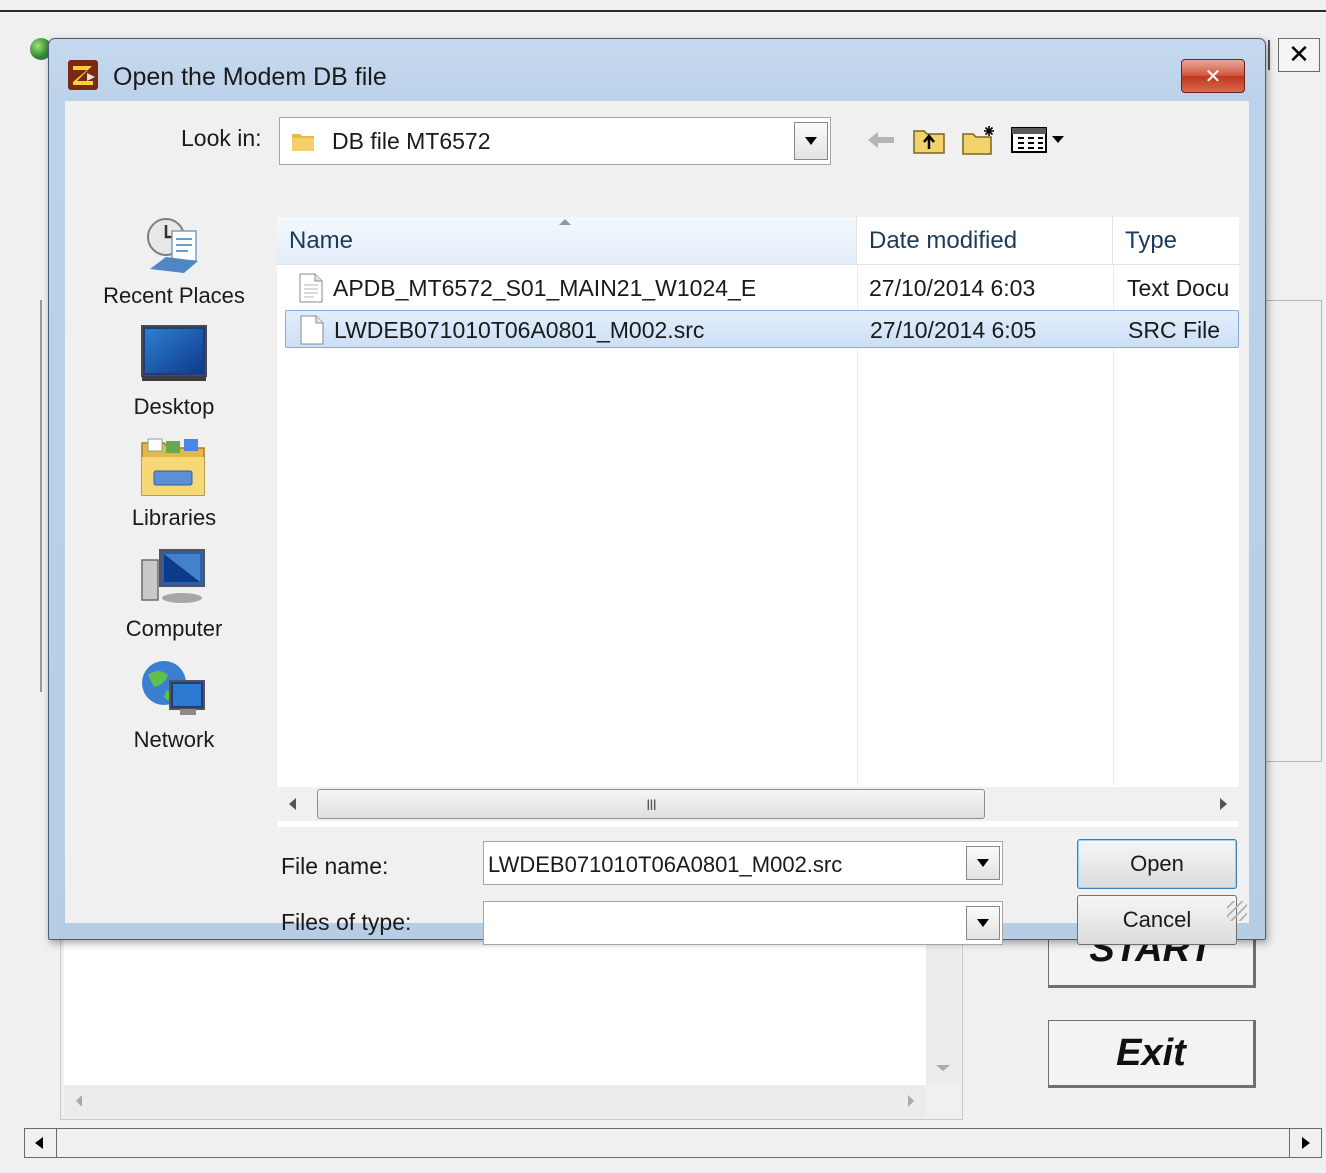  What do you see at coordinates (657, 70) in the screenshot?
I see `dialog-titlebar: Open the Modem DB file ✕` at bounding box center [657, 70].